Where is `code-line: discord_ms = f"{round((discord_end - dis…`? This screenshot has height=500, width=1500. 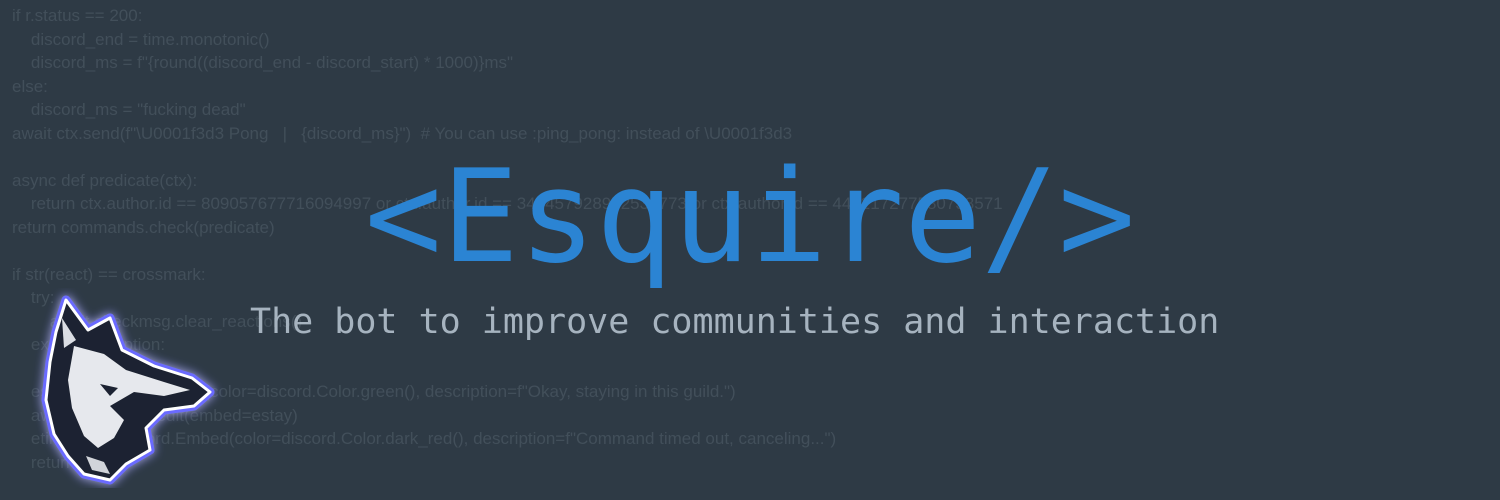 code-line: discord_ms = f"{round((discord_end - dis… is located at coordinates (263, 62).